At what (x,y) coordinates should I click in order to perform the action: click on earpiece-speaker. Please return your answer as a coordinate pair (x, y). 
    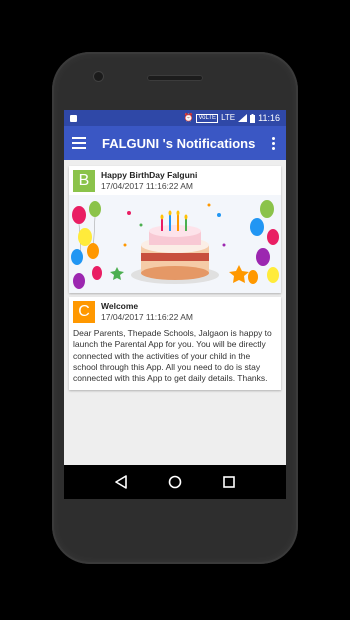
    Looking at the image, I should click on (175, 78).